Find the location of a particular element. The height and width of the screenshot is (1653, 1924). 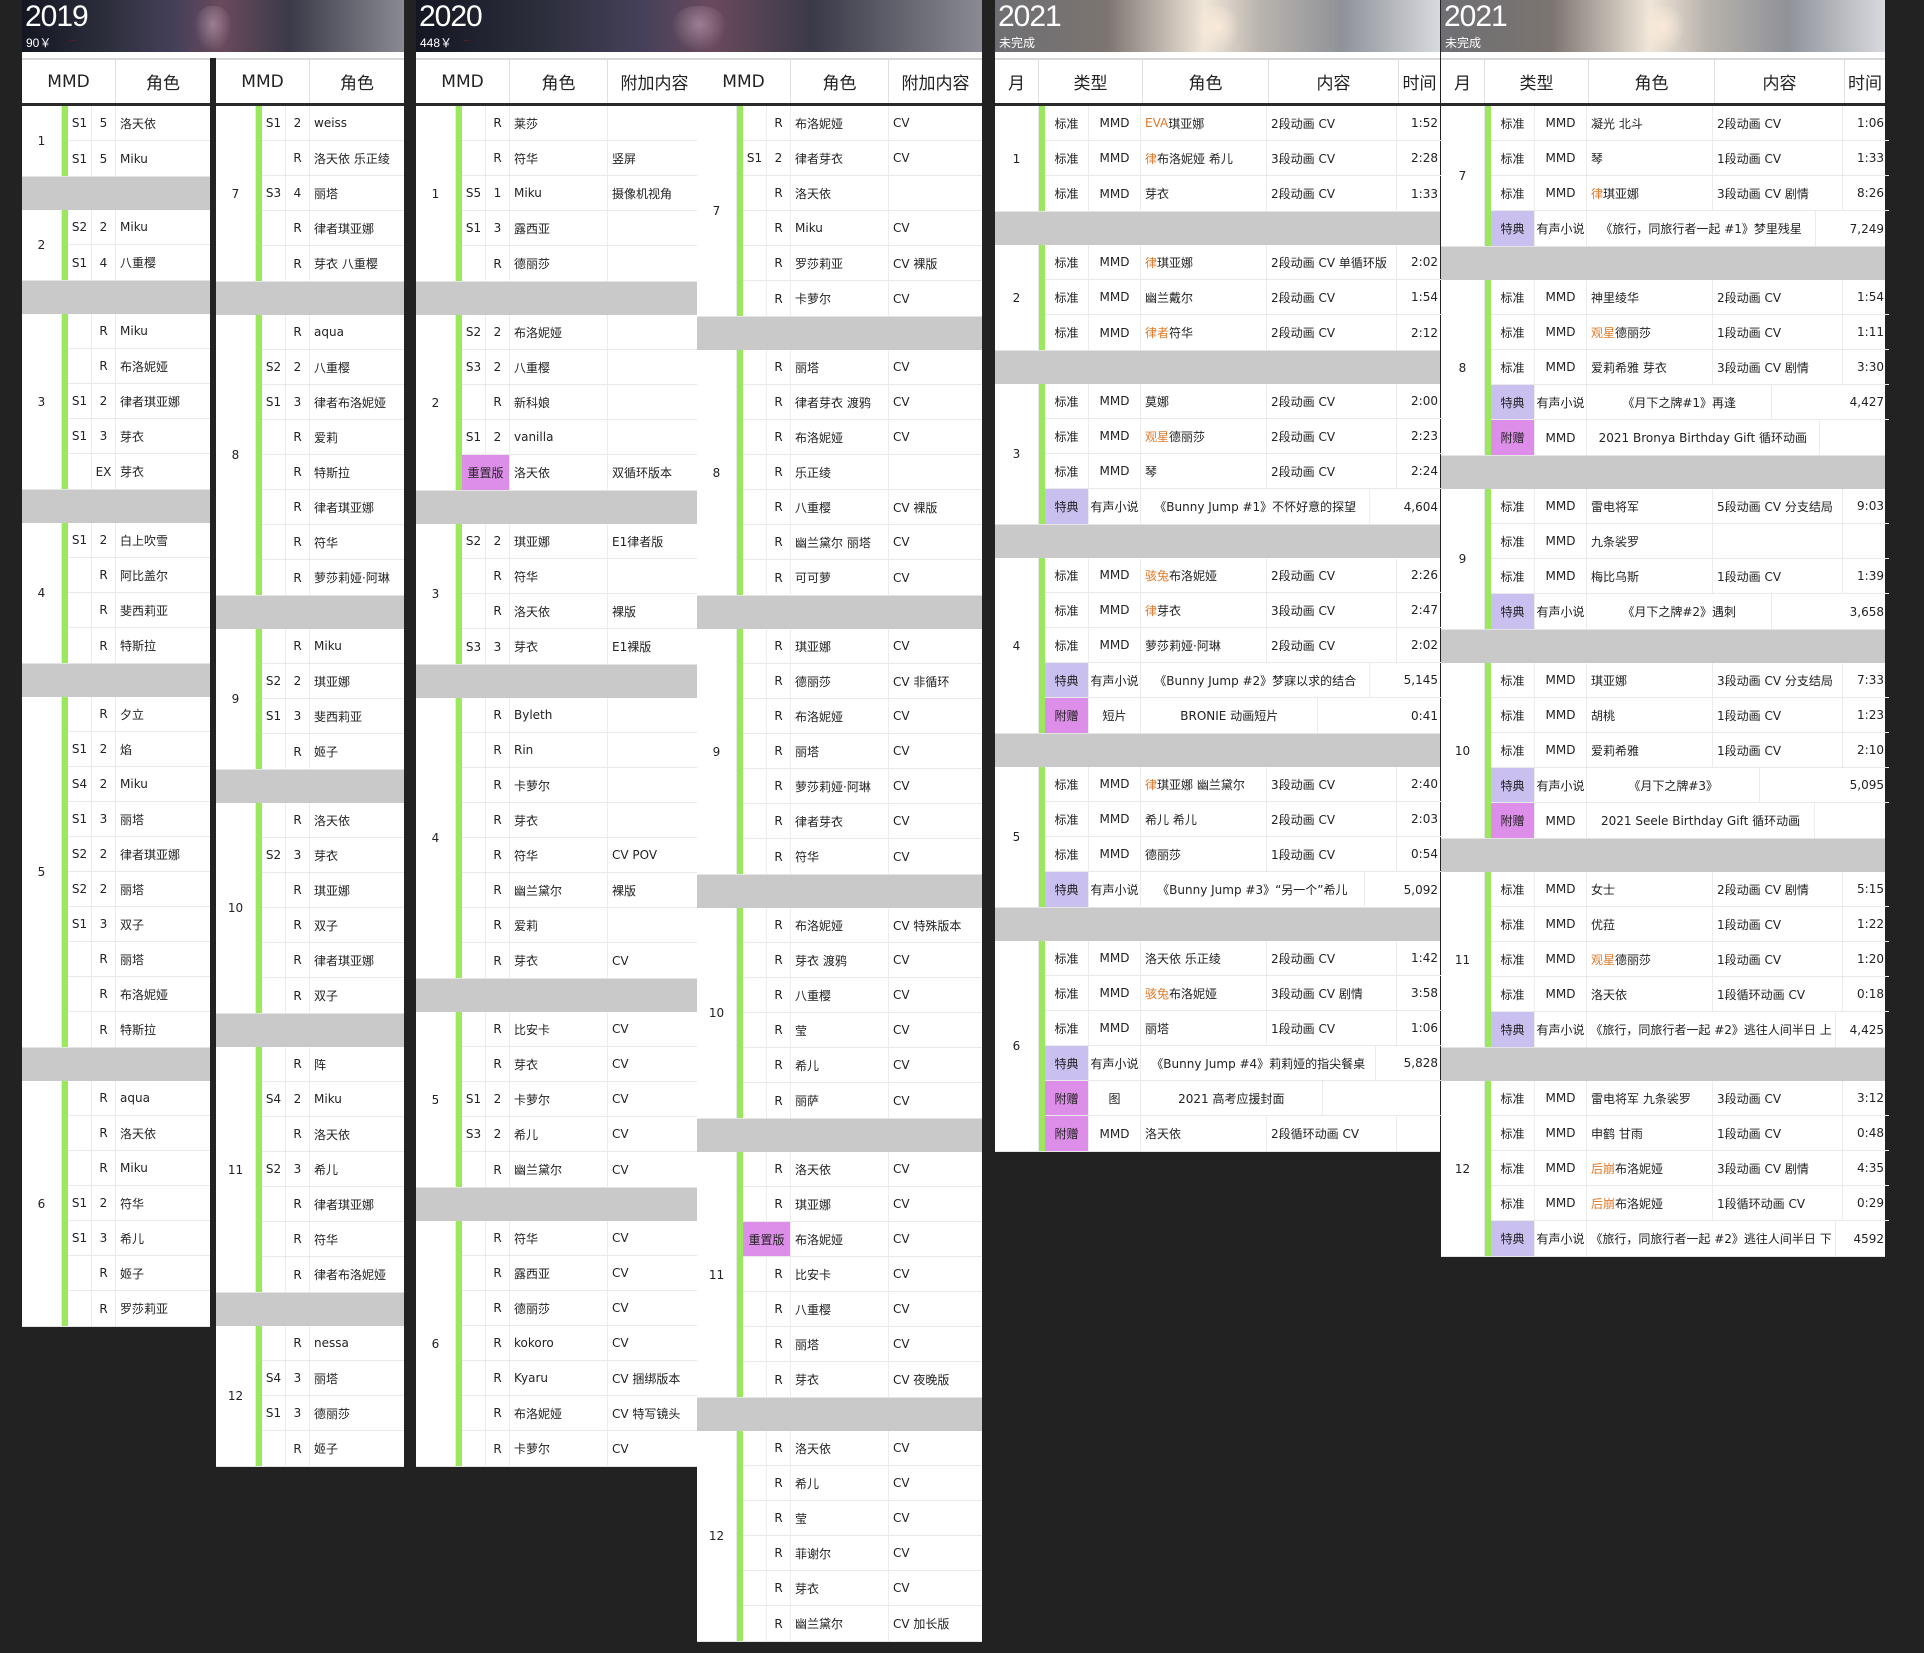

table-row: S2 2 琪亚娜 E1律者版 is located at coordinates (581, 541).